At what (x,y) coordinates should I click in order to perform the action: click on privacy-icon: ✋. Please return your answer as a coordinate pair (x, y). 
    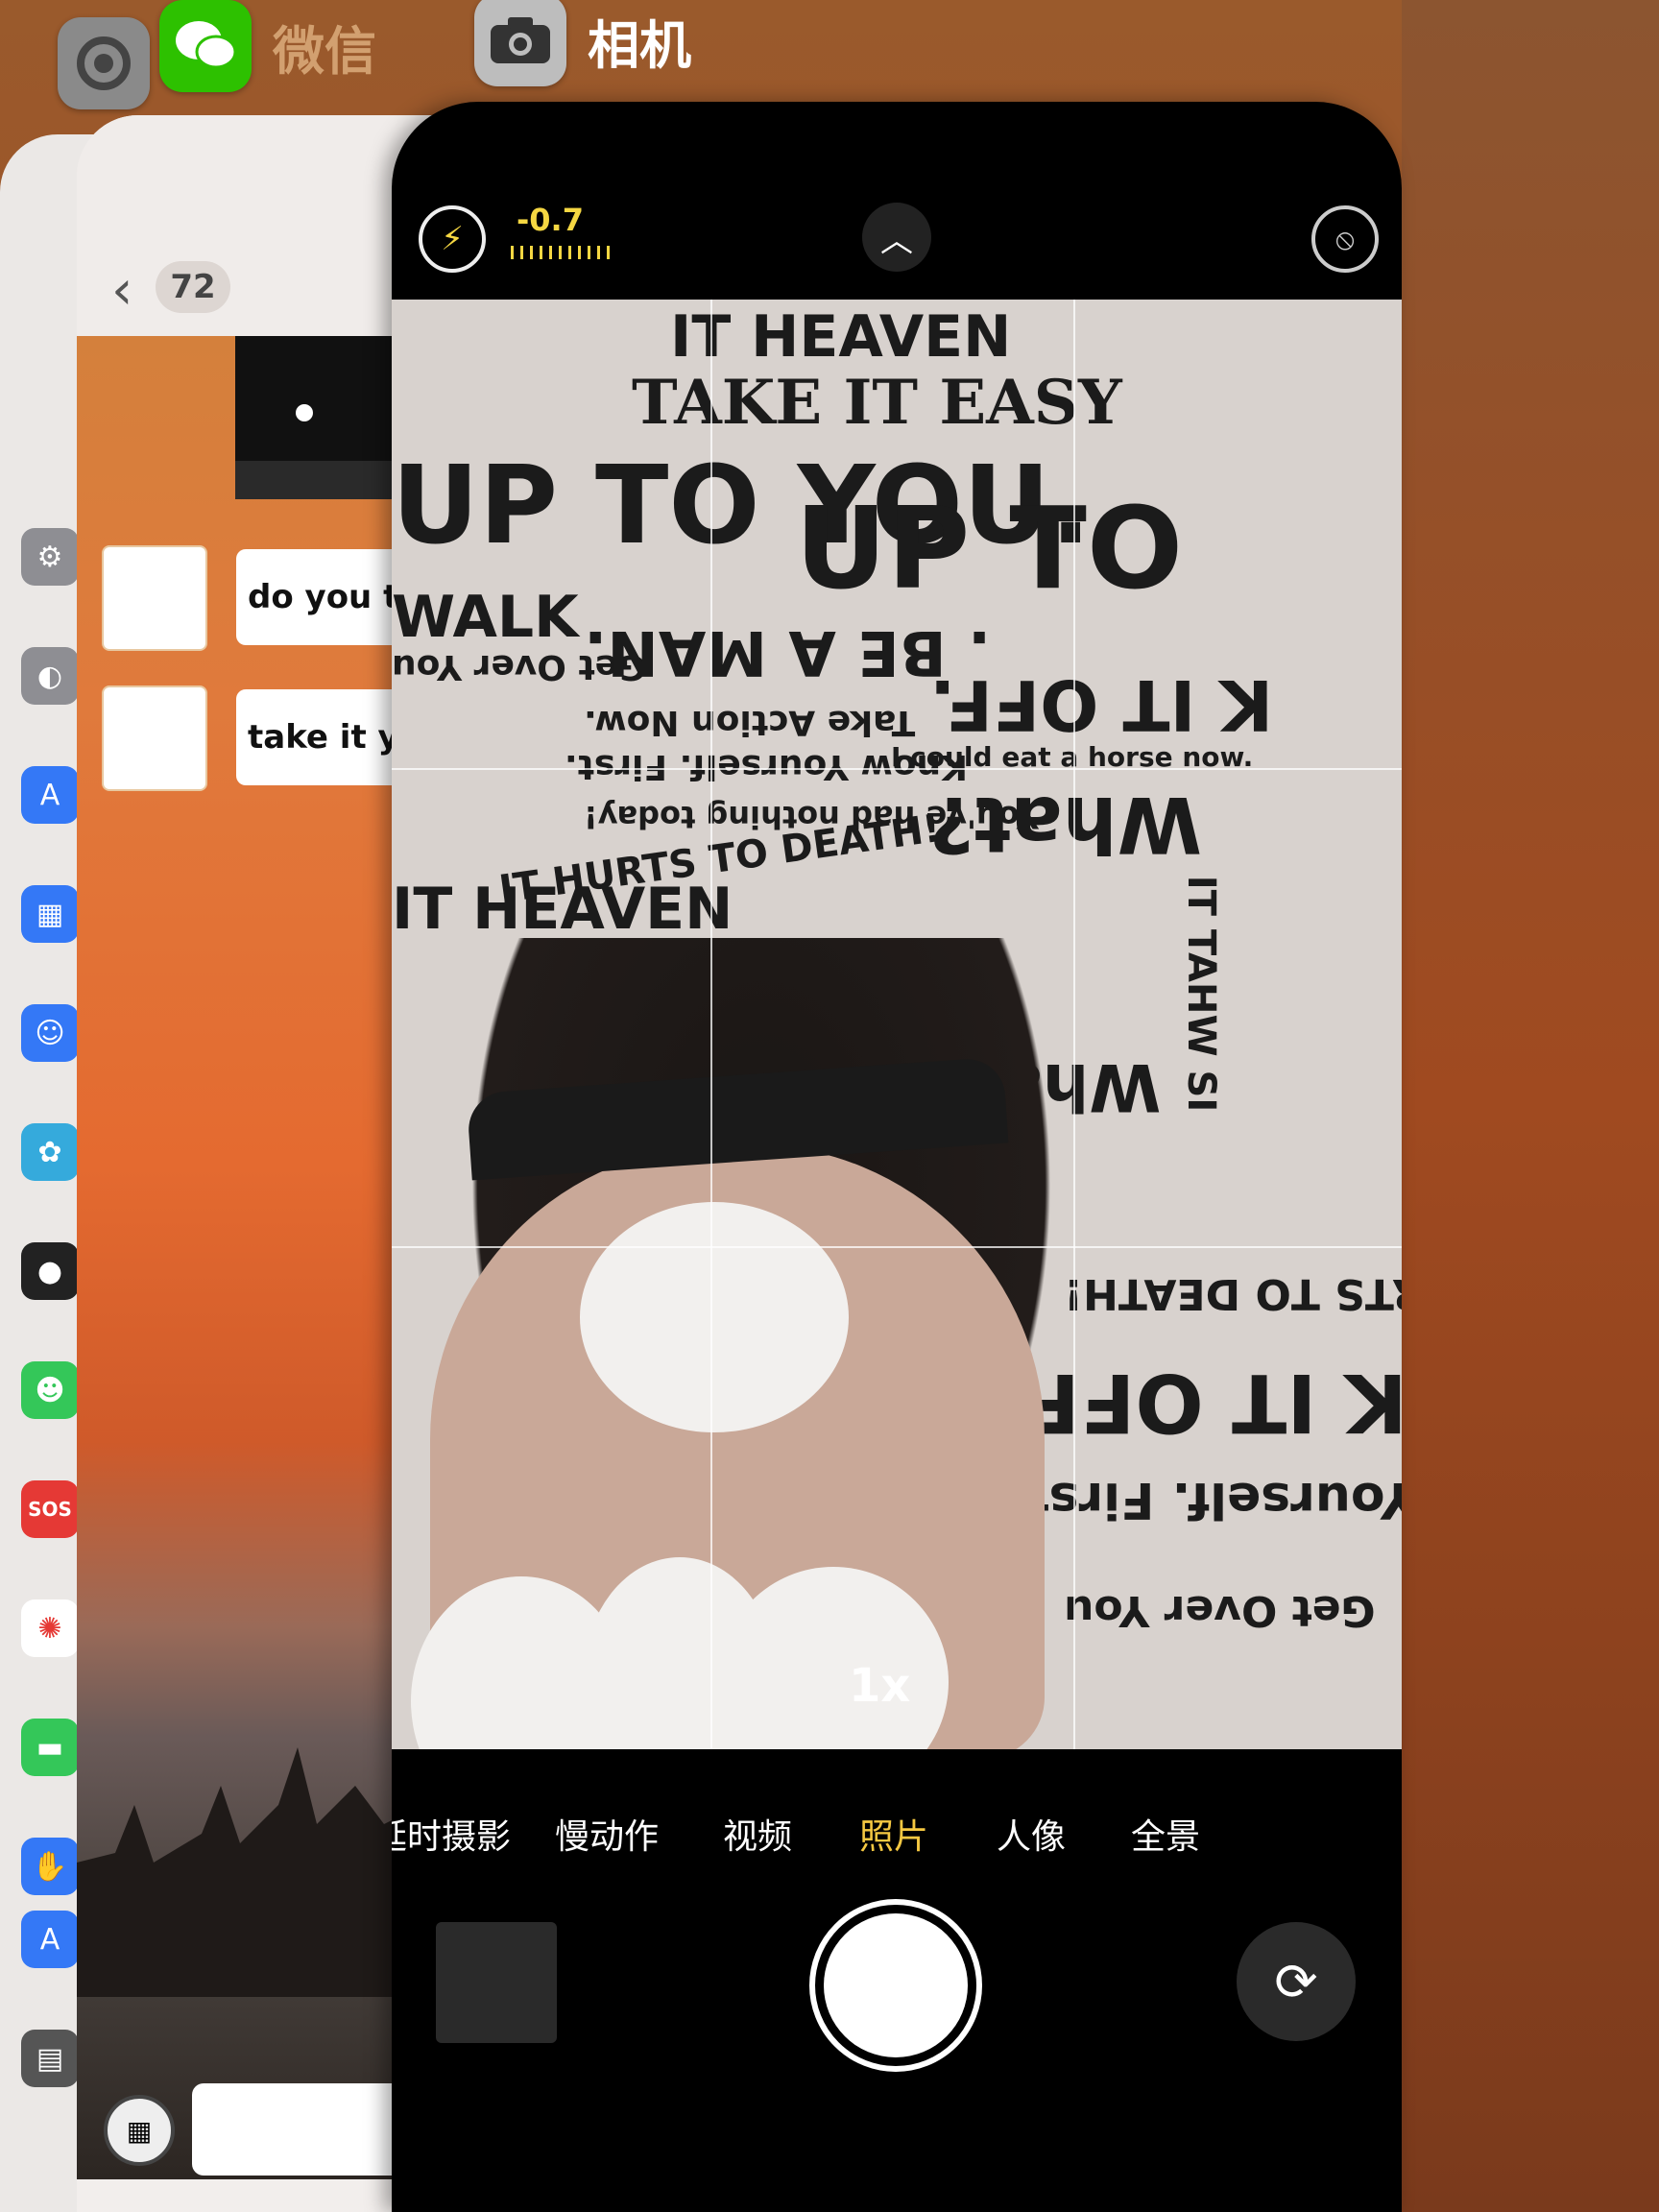
    Looking at the image, I should click on (50, 1867).